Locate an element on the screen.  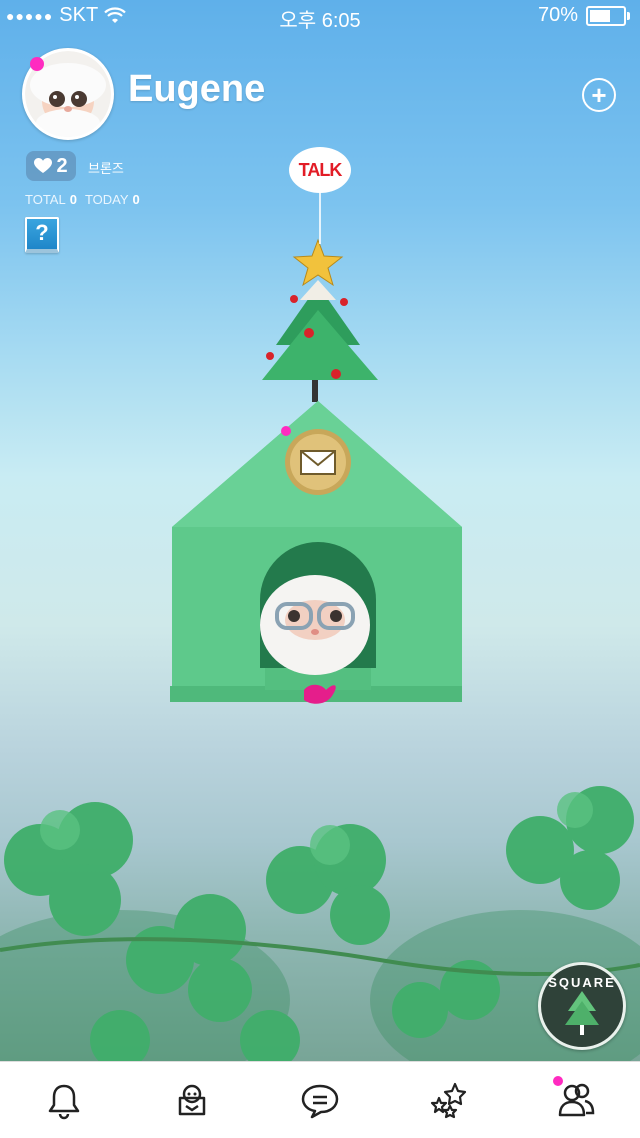
square-button: SQUARE is located at coordinates (582, 1006).